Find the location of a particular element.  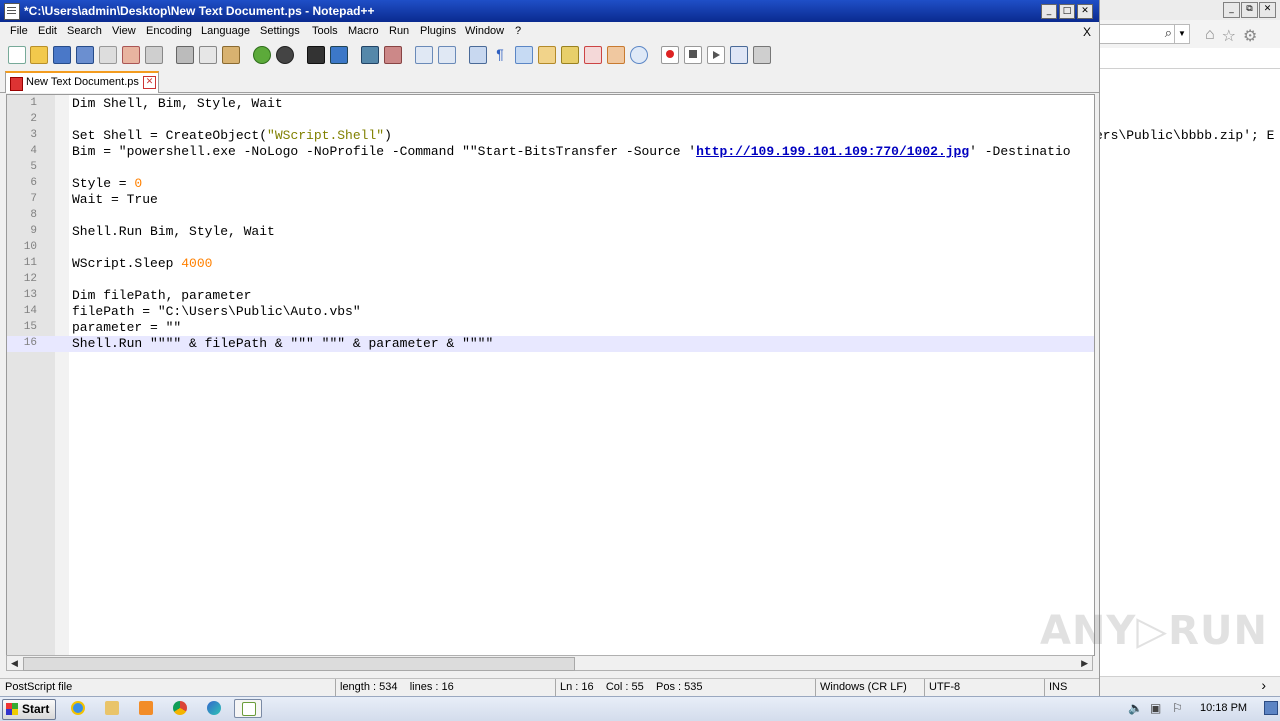

star-icon: ☆ is located at coordinates (1229, 36).